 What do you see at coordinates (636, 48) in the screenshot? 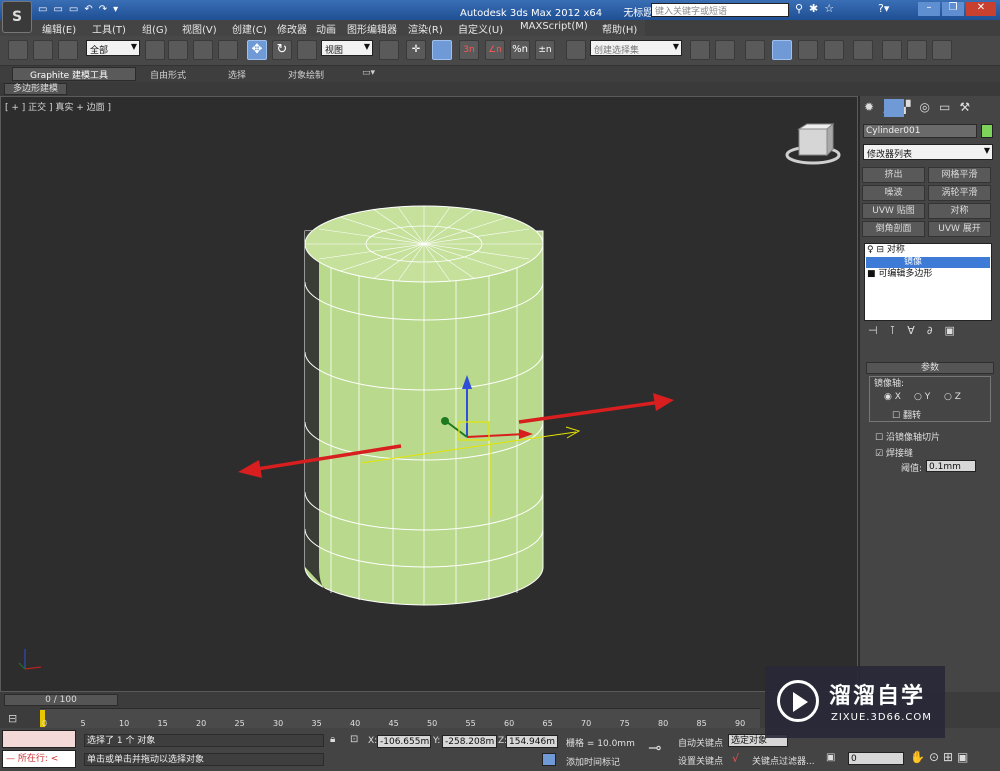
I see `named-selection-set-input: 创建选择集 ▼` at bounding box center [636, 48].